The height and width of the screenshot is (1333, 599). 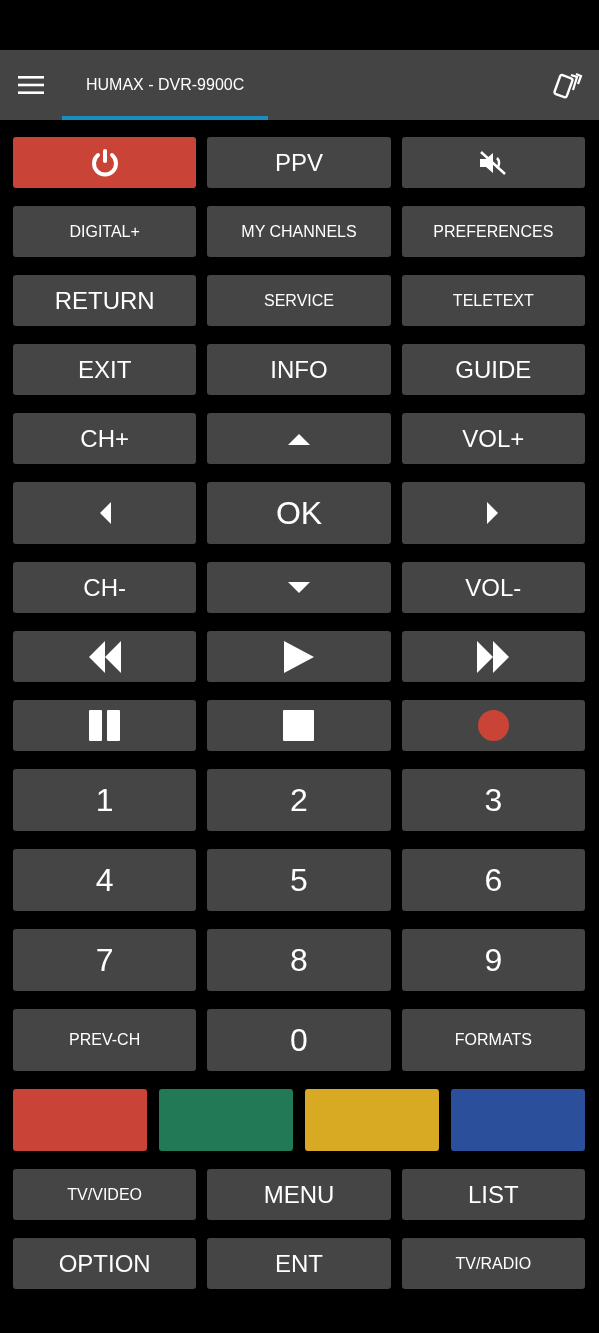 I want to click on remote-key: PREFERENCES, so click(x=493, y=231).